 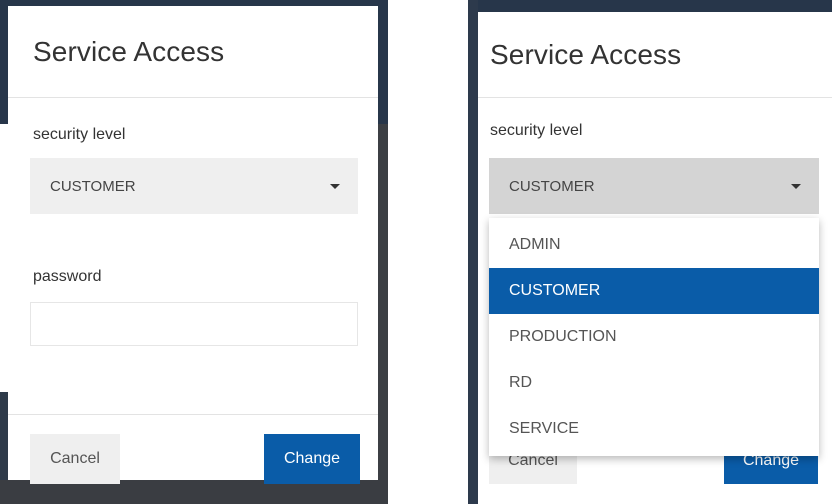 What do you see at coordinates (67, 276) in the screenshot?
I see `password-label: password` at bounding box center [67, 276].